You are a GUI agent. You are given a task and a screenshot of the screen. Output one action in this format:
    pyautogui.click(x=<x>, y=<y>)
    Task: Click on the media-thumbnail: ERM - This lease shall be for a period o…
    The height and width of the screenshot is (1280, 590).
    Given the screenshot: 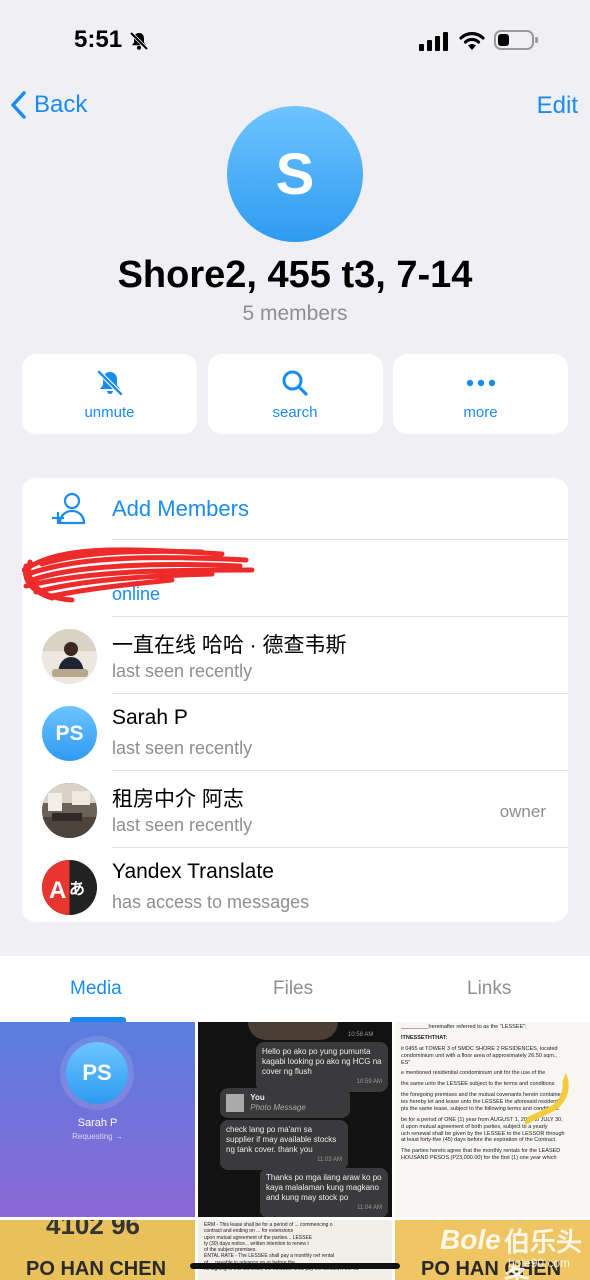 What is the action you would take?
    pyautogui.click(x=295, y=1250)
    